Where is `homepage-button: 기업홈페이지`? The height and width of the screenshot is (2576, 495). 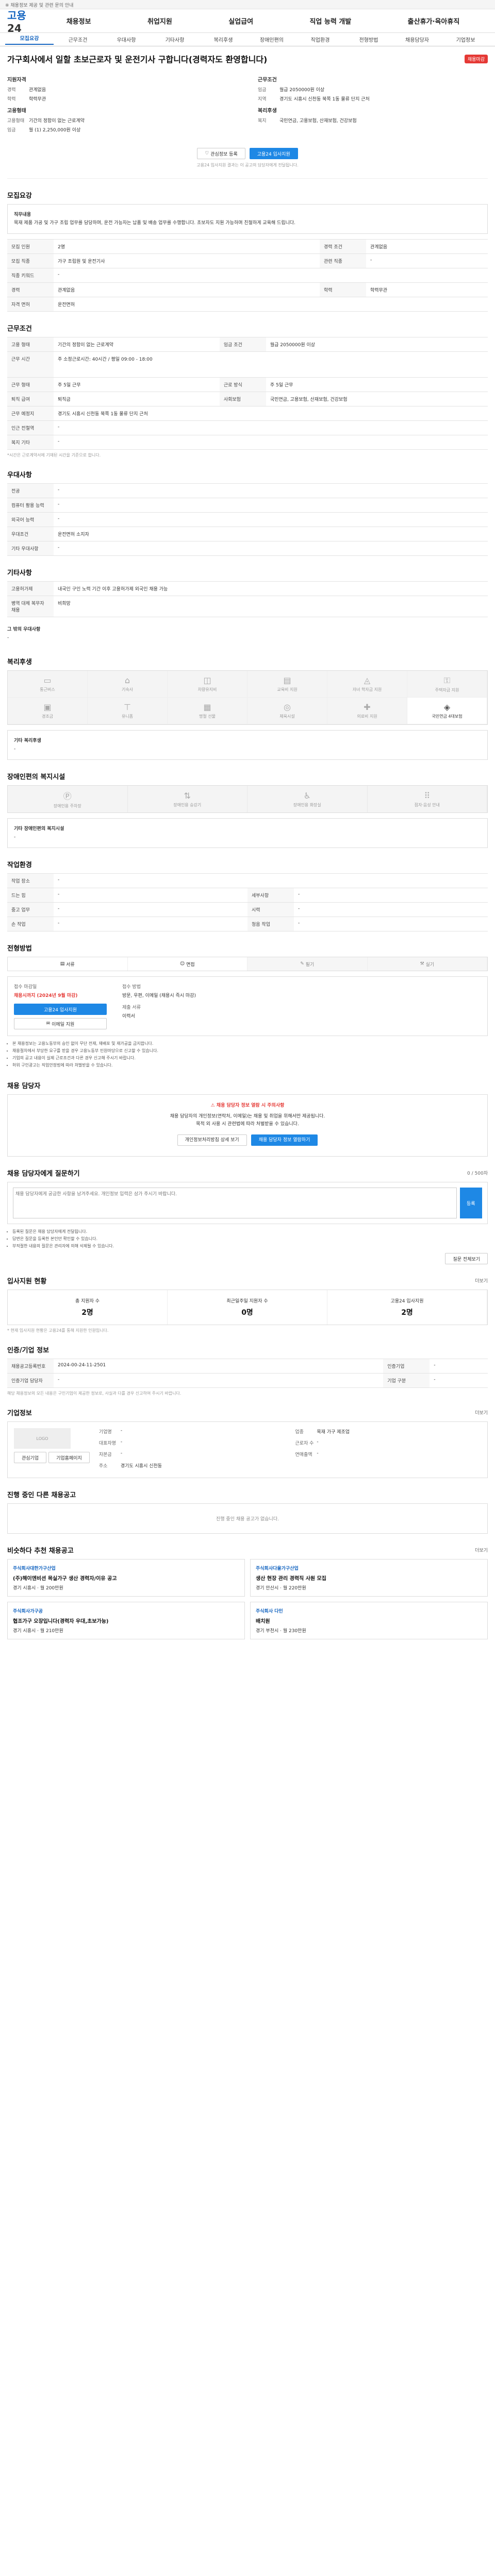
homepage-button: 기업홈페이지 is located at coordinates (69, 1457).